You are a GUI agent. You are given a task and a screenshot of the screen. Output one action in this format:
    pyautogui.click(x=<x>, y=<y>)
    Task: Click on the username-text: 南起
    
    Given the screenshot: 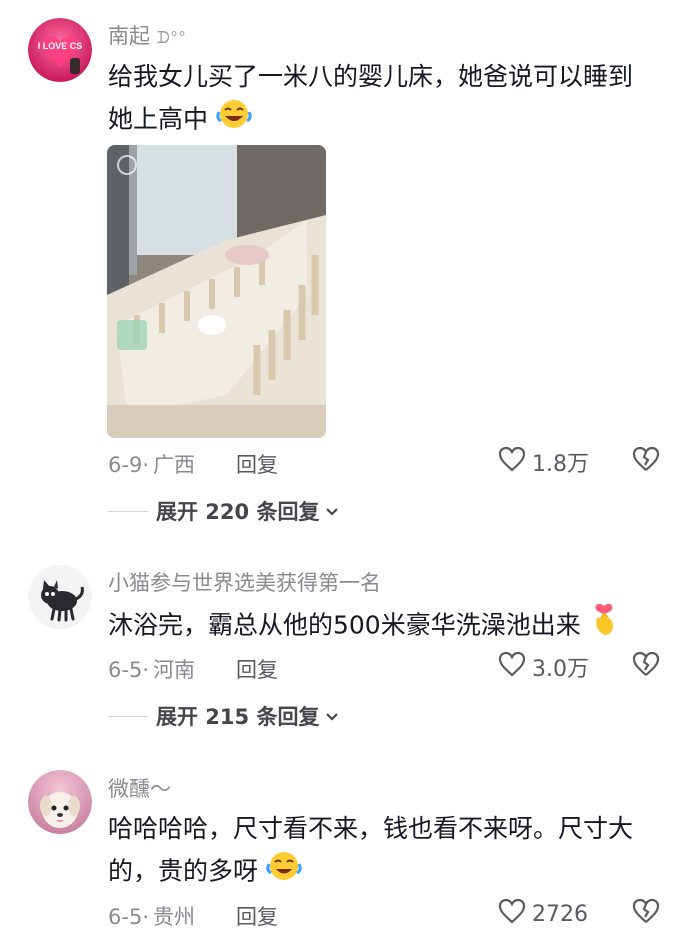 What is the action you would take?
    pyautogui.click(x=129, y=36)
    